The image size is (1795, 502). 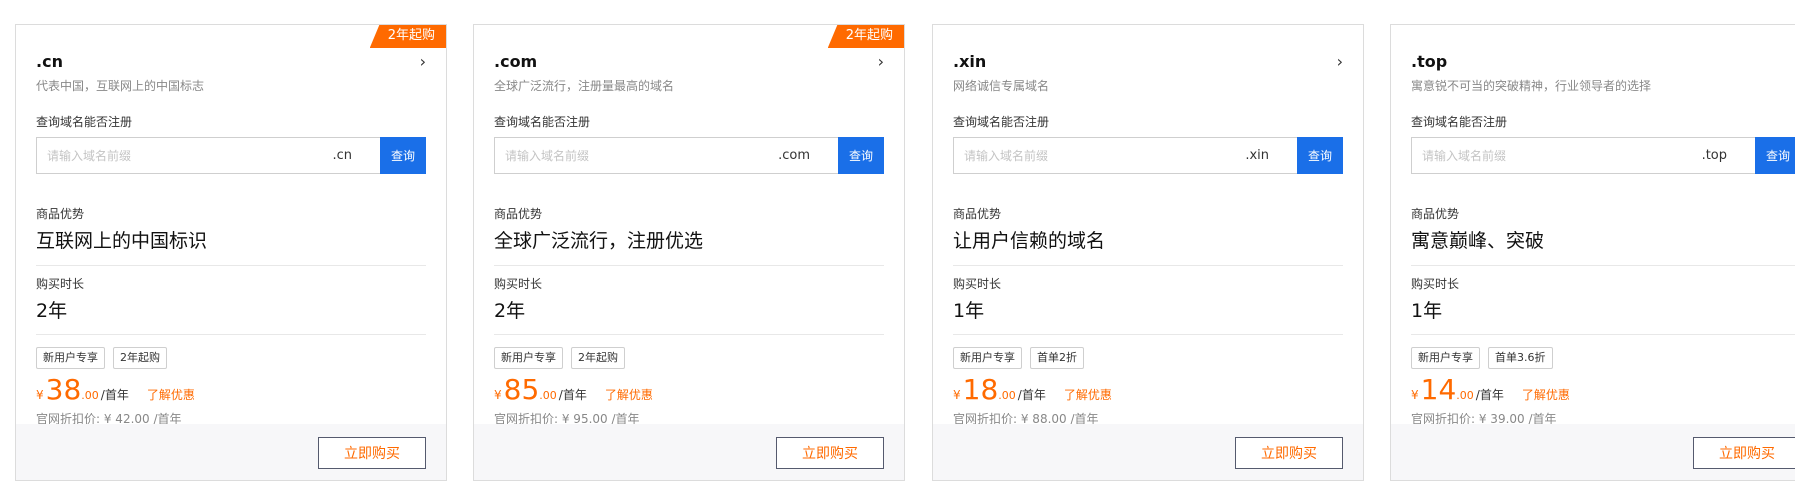 What do you see at coordinates (980, 389) in the screenshot?
I see `price-integer: 18` at bounding box center [980, 389].